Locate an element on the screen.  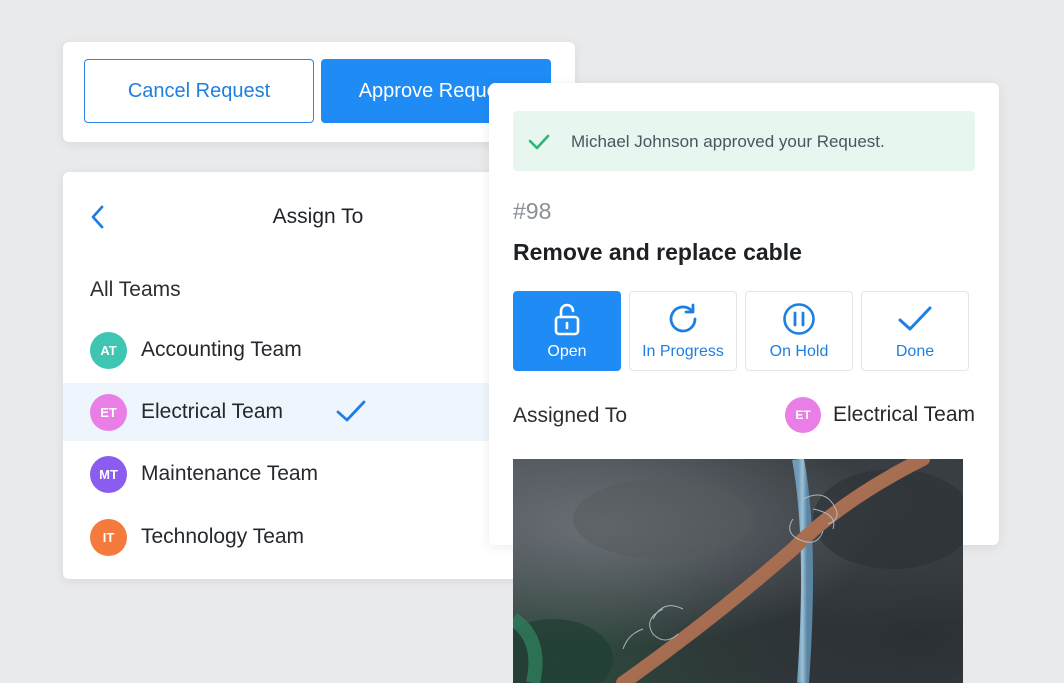
approval-notice: Michael Johnson approved your Request. is located at coordinates (744, 141).